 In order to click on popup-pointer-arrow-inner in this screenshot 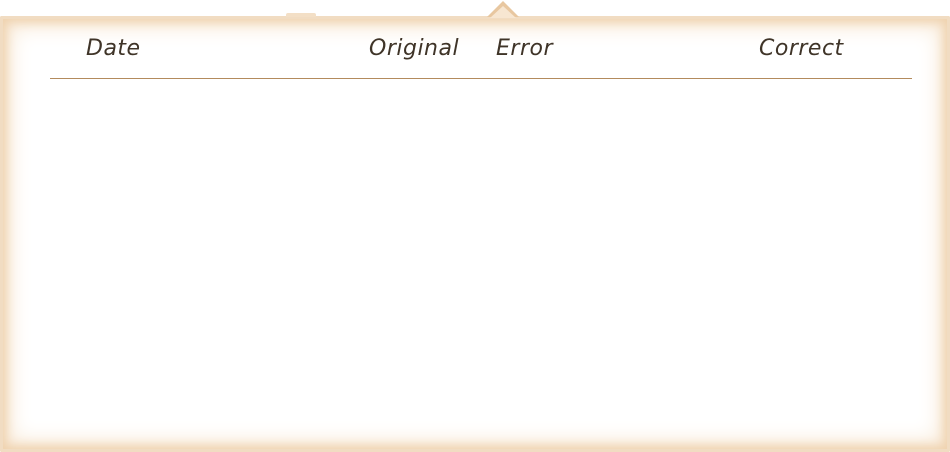, I will do `click(503, 12)`.